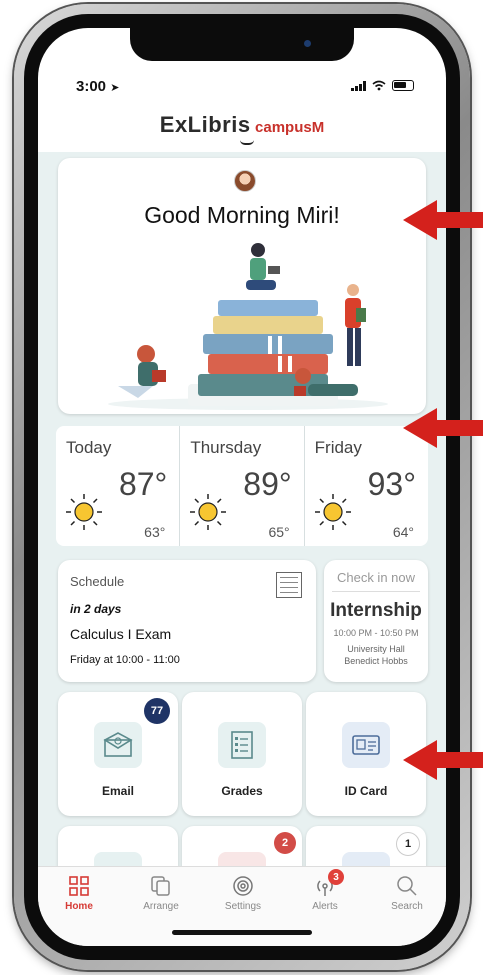  I want to click on schedule-when: in 2 days, so click(96, 609).